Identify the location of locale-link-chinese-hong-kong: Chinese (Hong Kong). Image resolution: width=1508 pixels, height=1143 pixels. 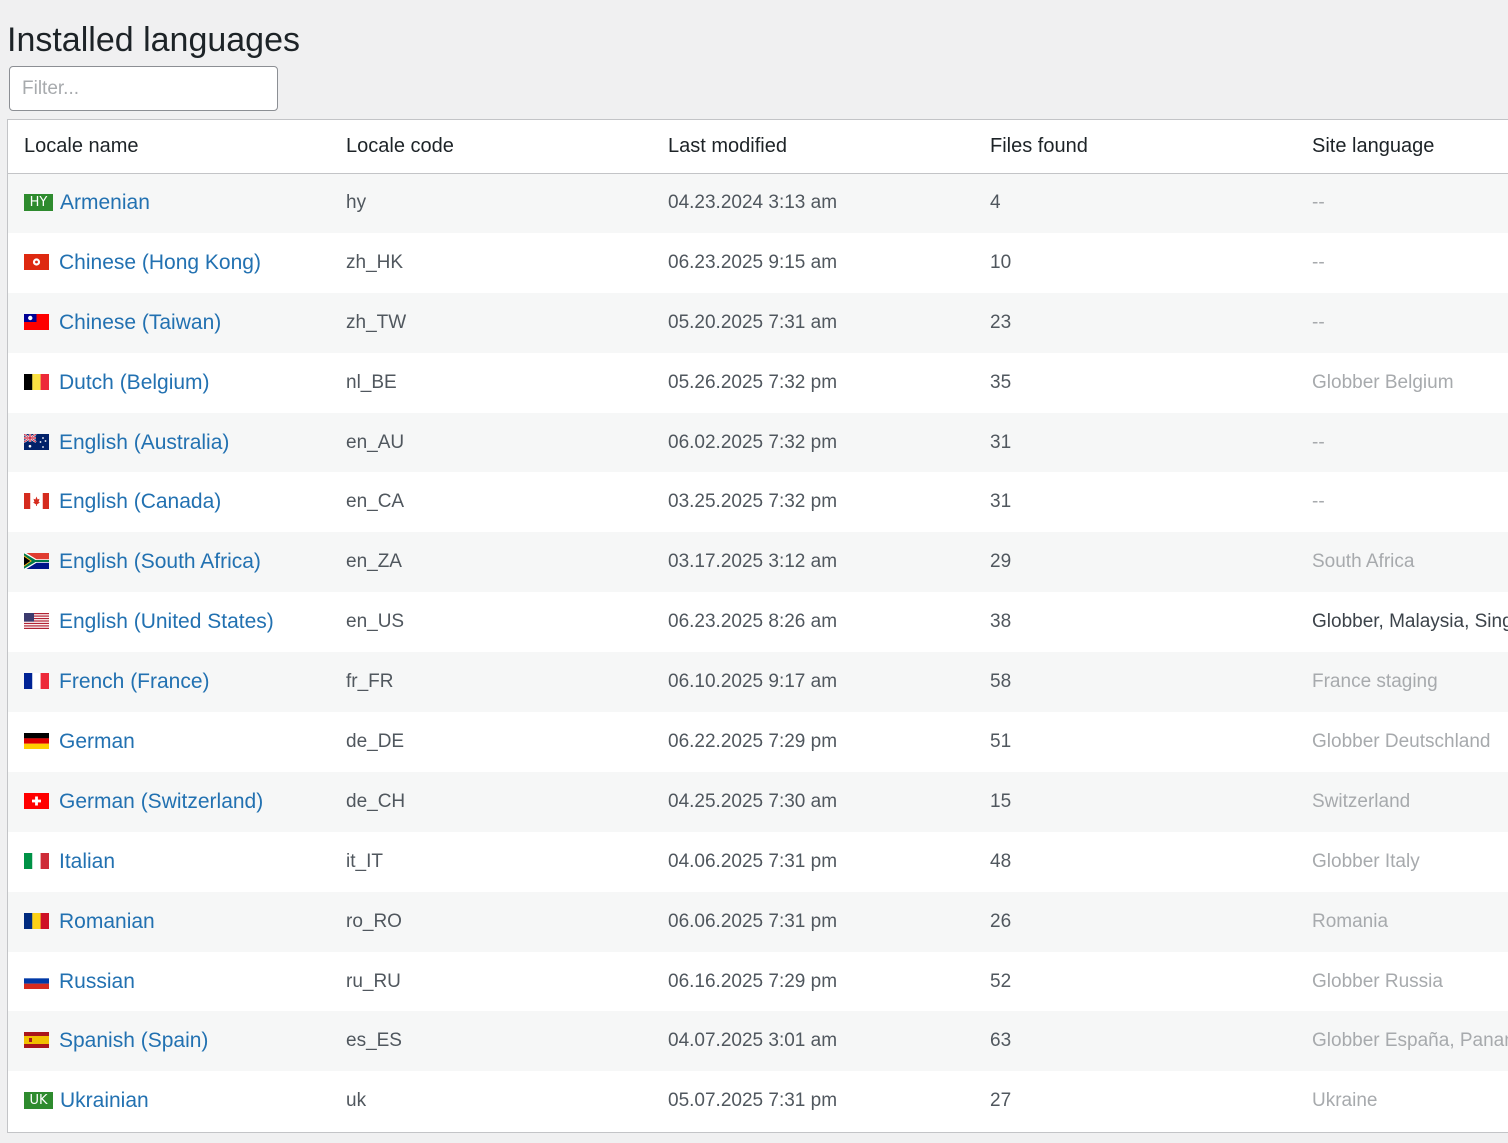
(160, 262).